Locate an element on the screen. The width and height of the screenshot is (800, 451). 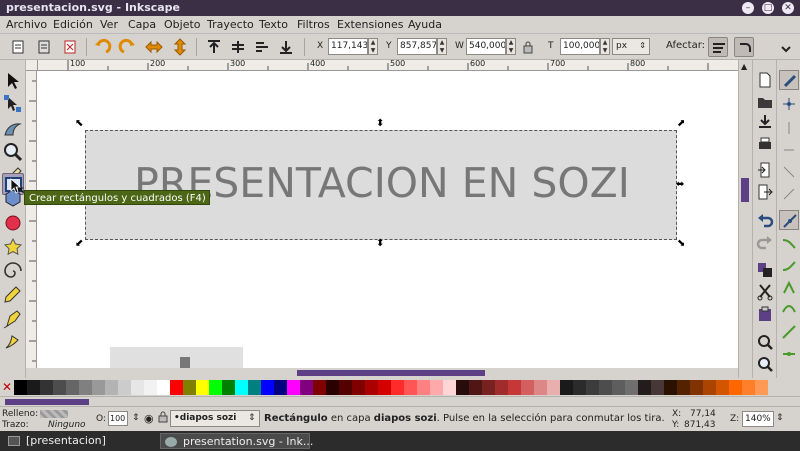
cut-icon is located at coordinates (765, 292).